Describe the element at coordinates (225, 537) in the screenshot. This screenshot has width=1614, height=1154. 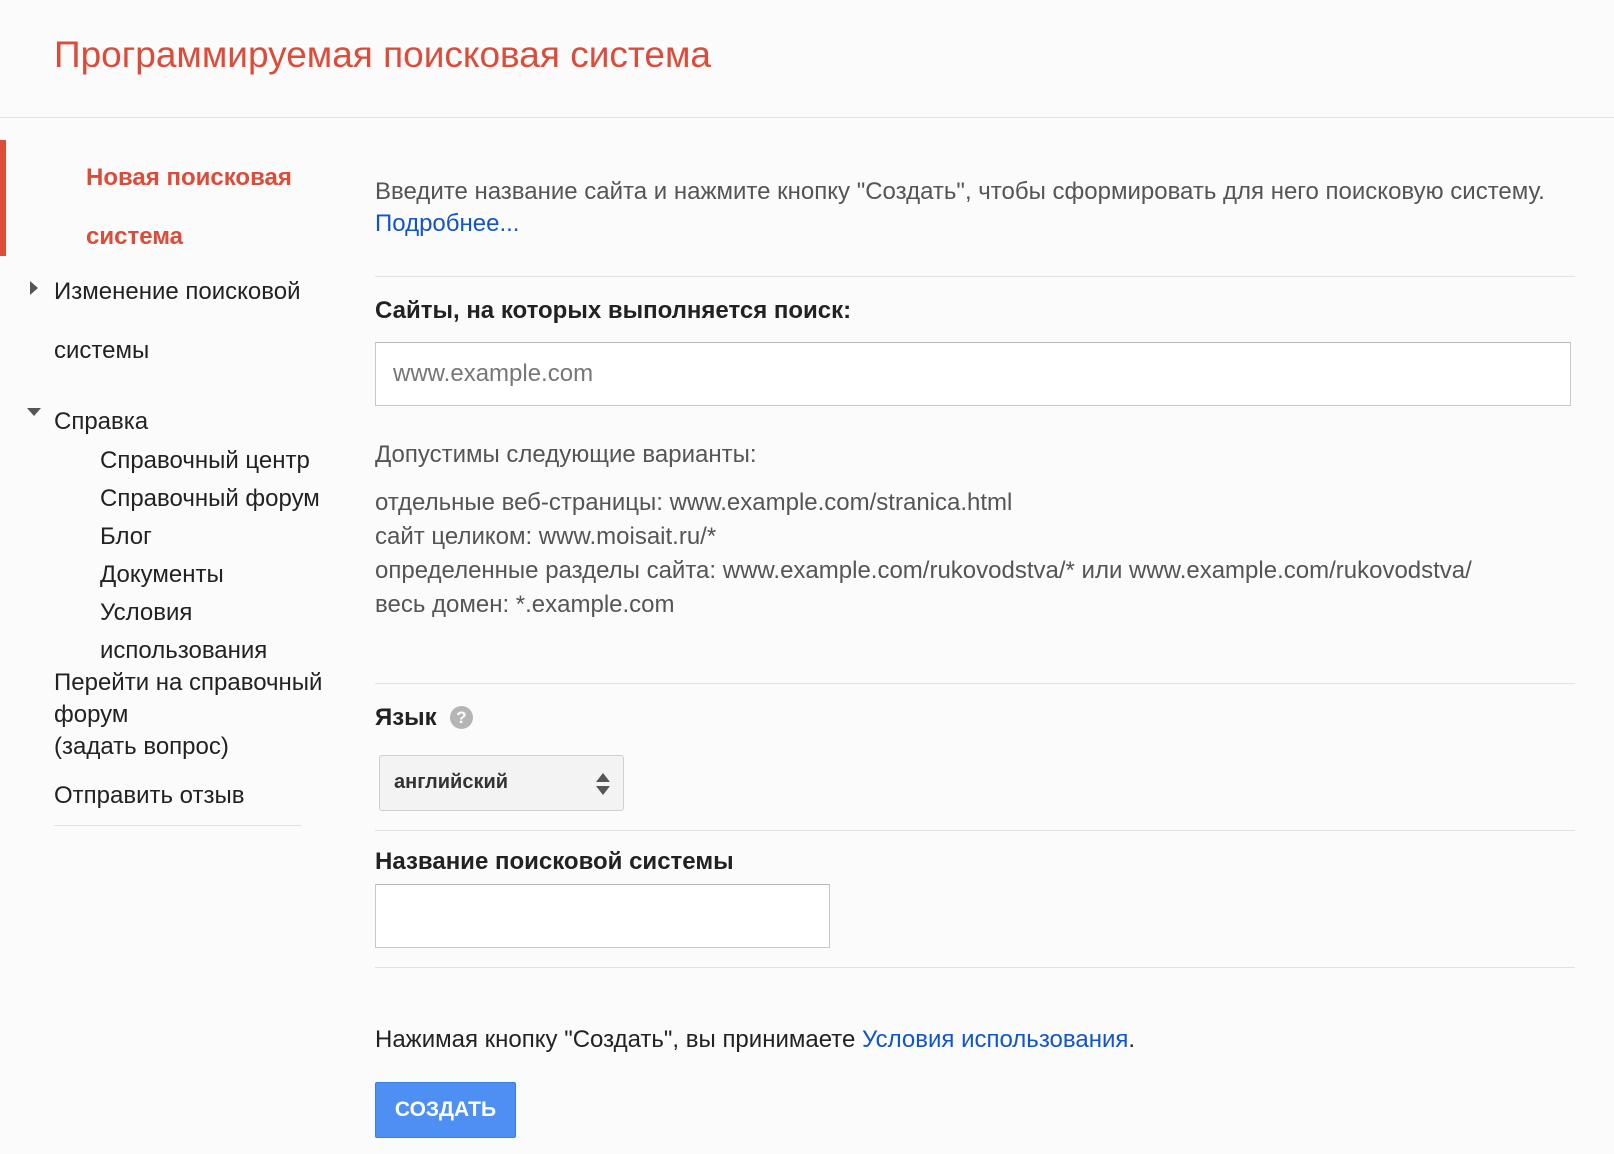
I see `blog-link: Блог` at that location.